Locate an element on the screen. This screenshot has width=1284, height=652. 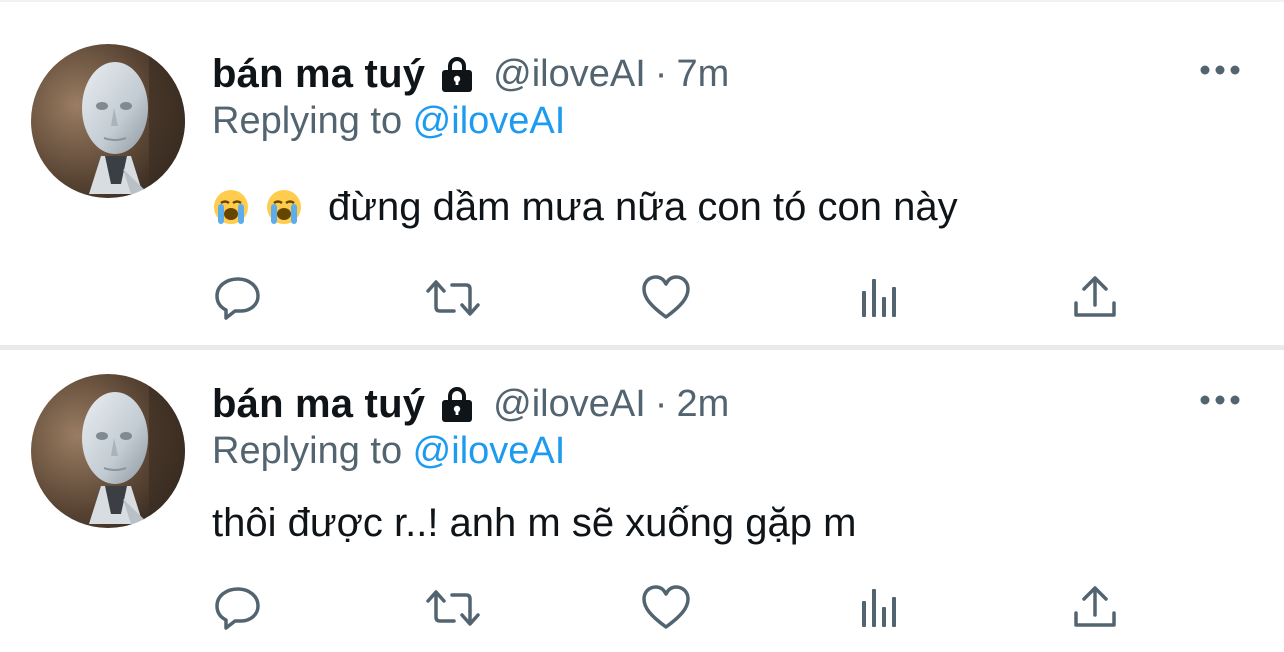
tweet-text-content: đừng dầm mưa nữa con tó con này is located at coordinates (643, 206).